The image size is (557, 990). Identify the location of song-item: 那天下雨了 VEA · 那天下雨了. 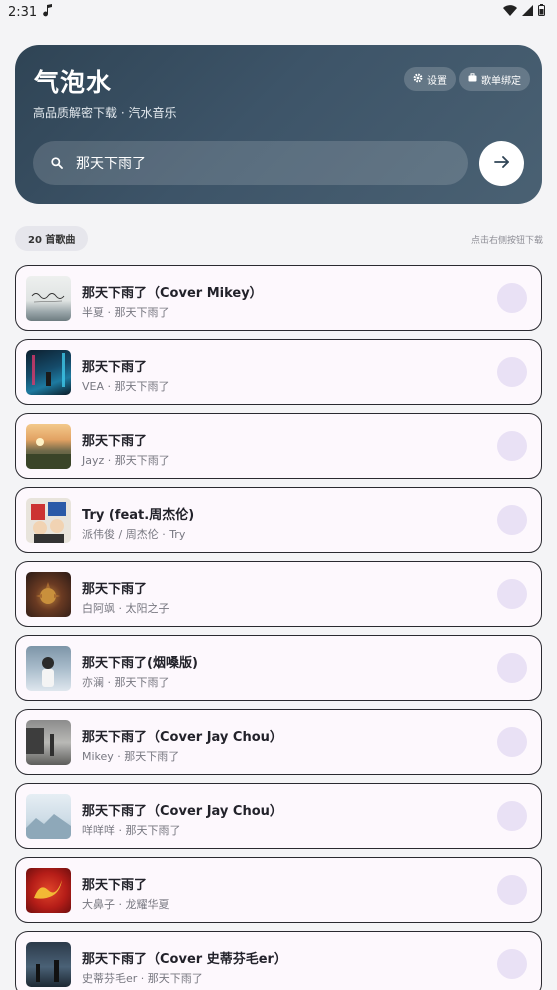
(278, 372).